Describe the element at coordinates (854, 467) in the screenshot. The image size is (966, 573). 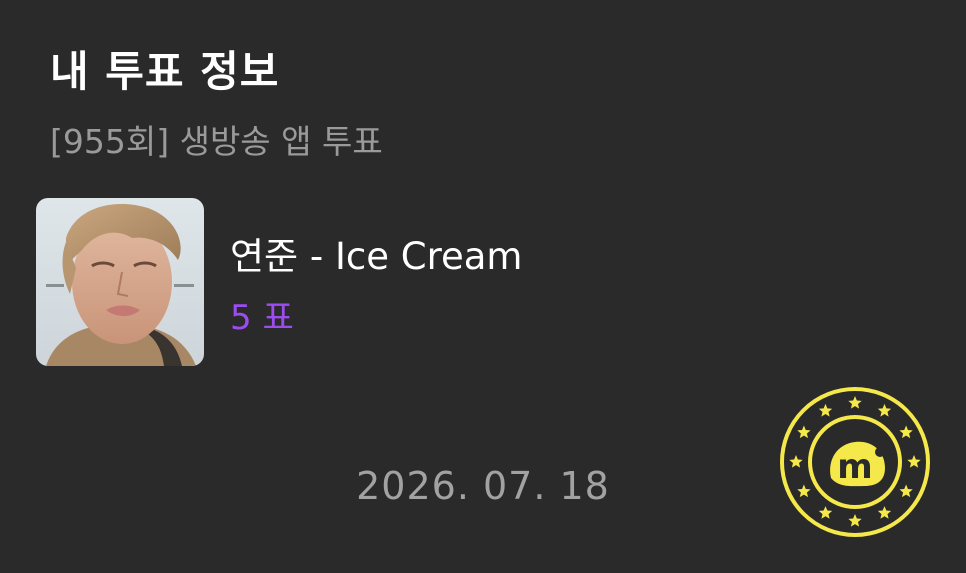
I see `svg-text: m` at that location.